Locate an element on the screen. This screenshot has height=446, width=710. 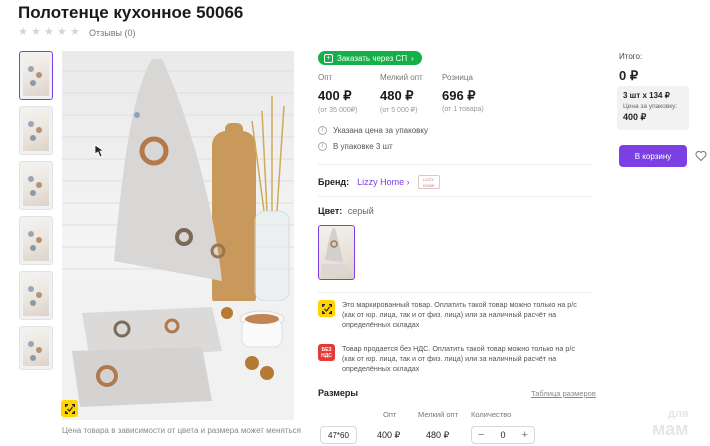
rating: ★ ★ ★ ★ ★ Отзывы (0) is located at coordinates (76, 32).